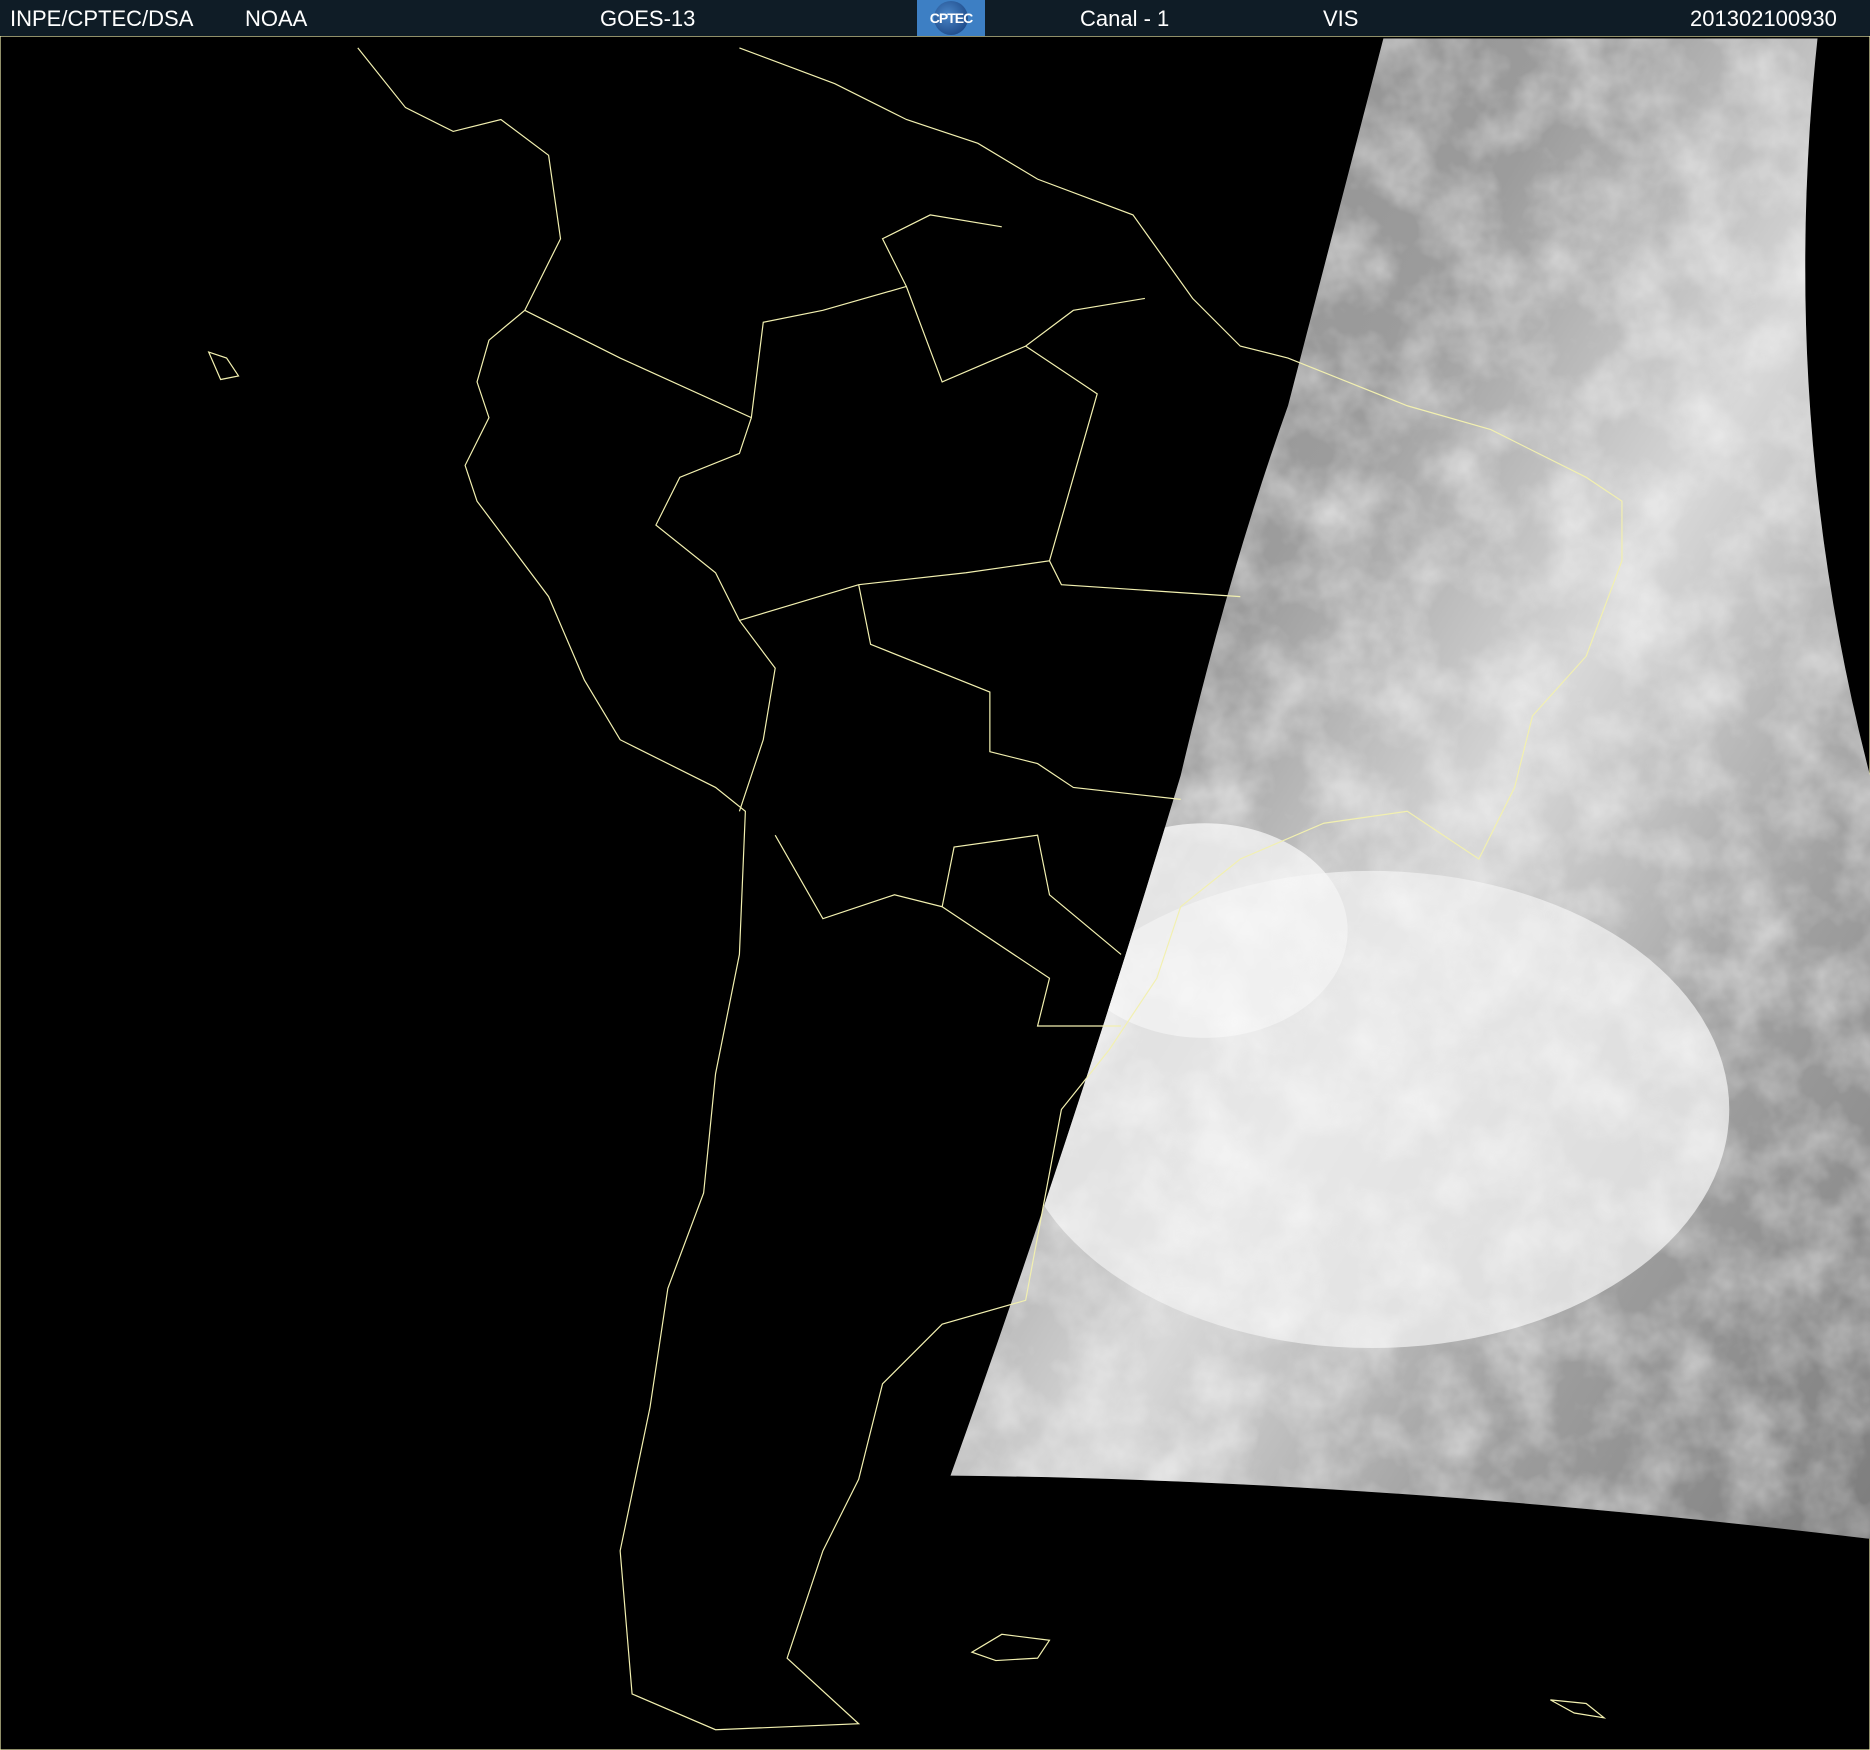 Image resolution: width=1870 pixels, height=1750 pixels. I want to click on institution-label: INPE/CPTEC/DSA, so click(102, 18).